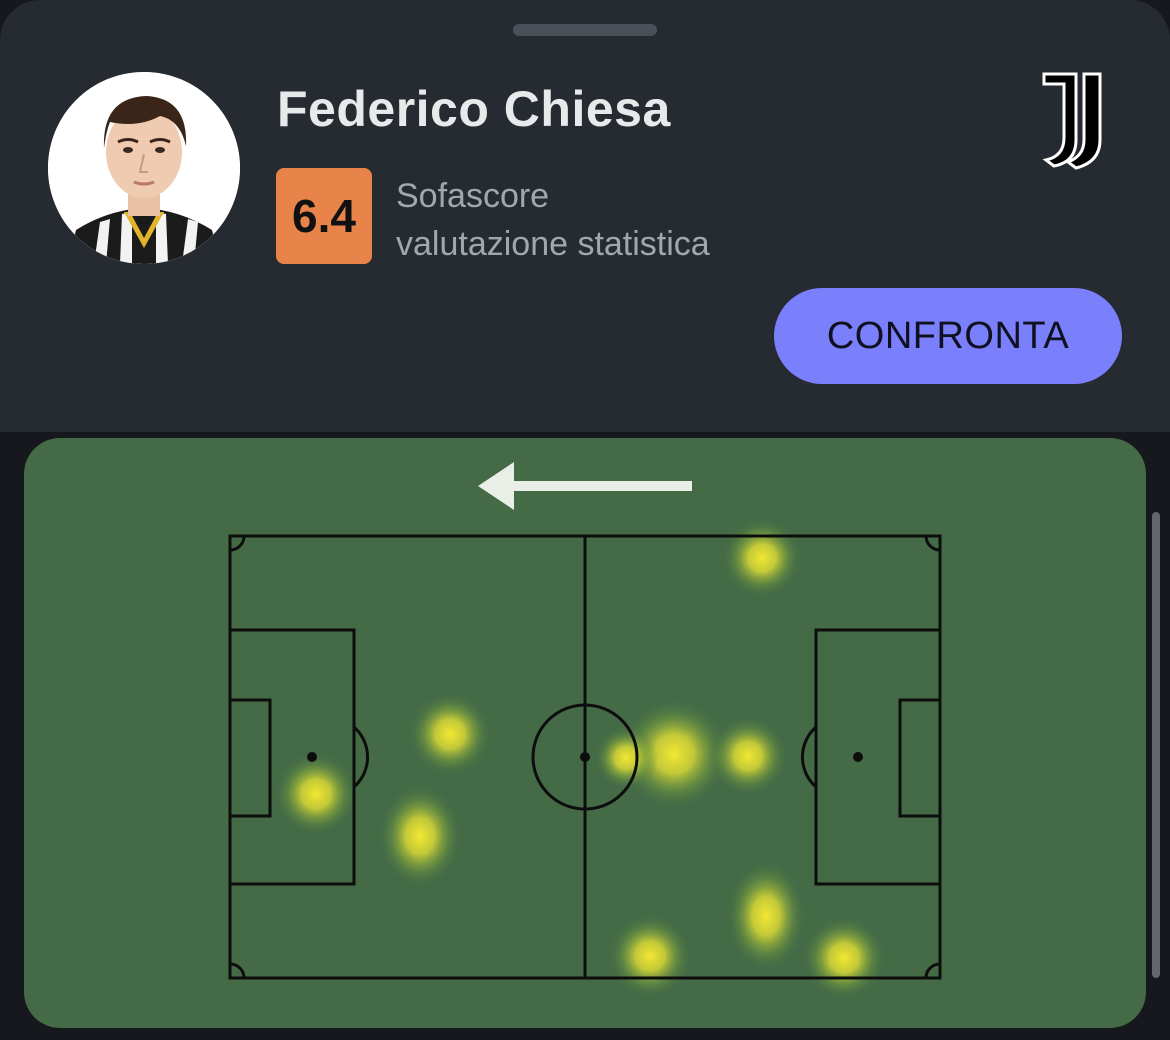 The image size is (1170, 1040). I want to click on center-spot, so click(585, 757).